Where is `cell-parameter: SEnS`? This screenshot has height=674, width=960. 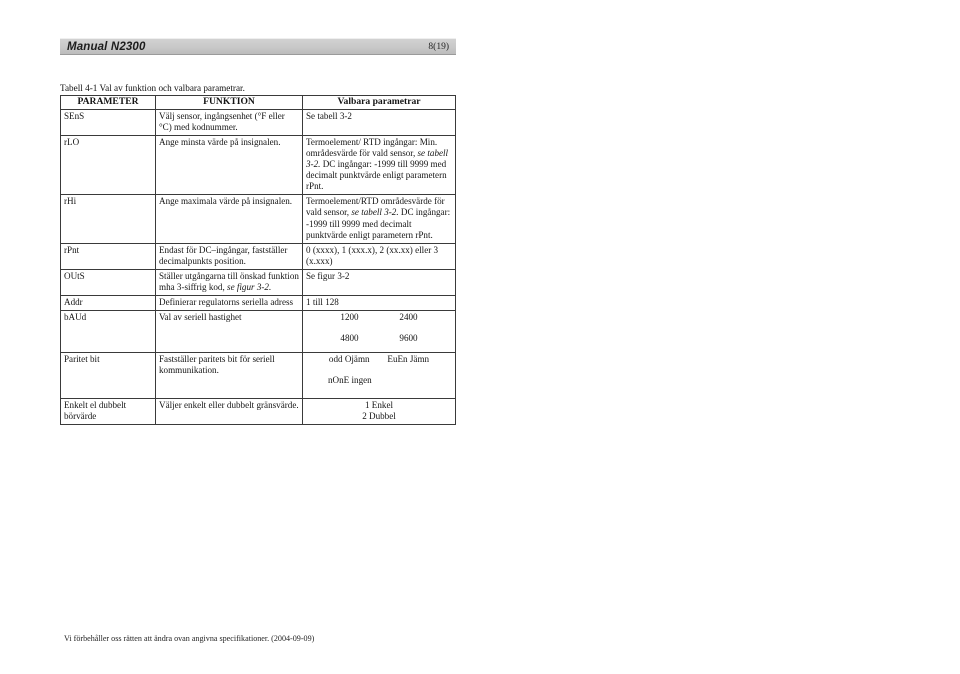 cell-parameter: SEnS is located at coordinates (108, 122).